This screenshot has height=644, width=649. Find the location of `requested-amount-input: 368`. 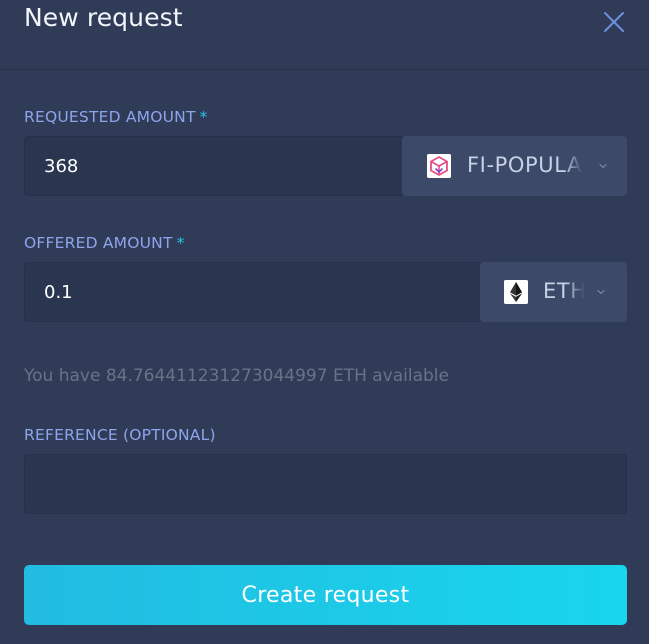

requested-amount-input: 368 is located at coordinates (214, 166).